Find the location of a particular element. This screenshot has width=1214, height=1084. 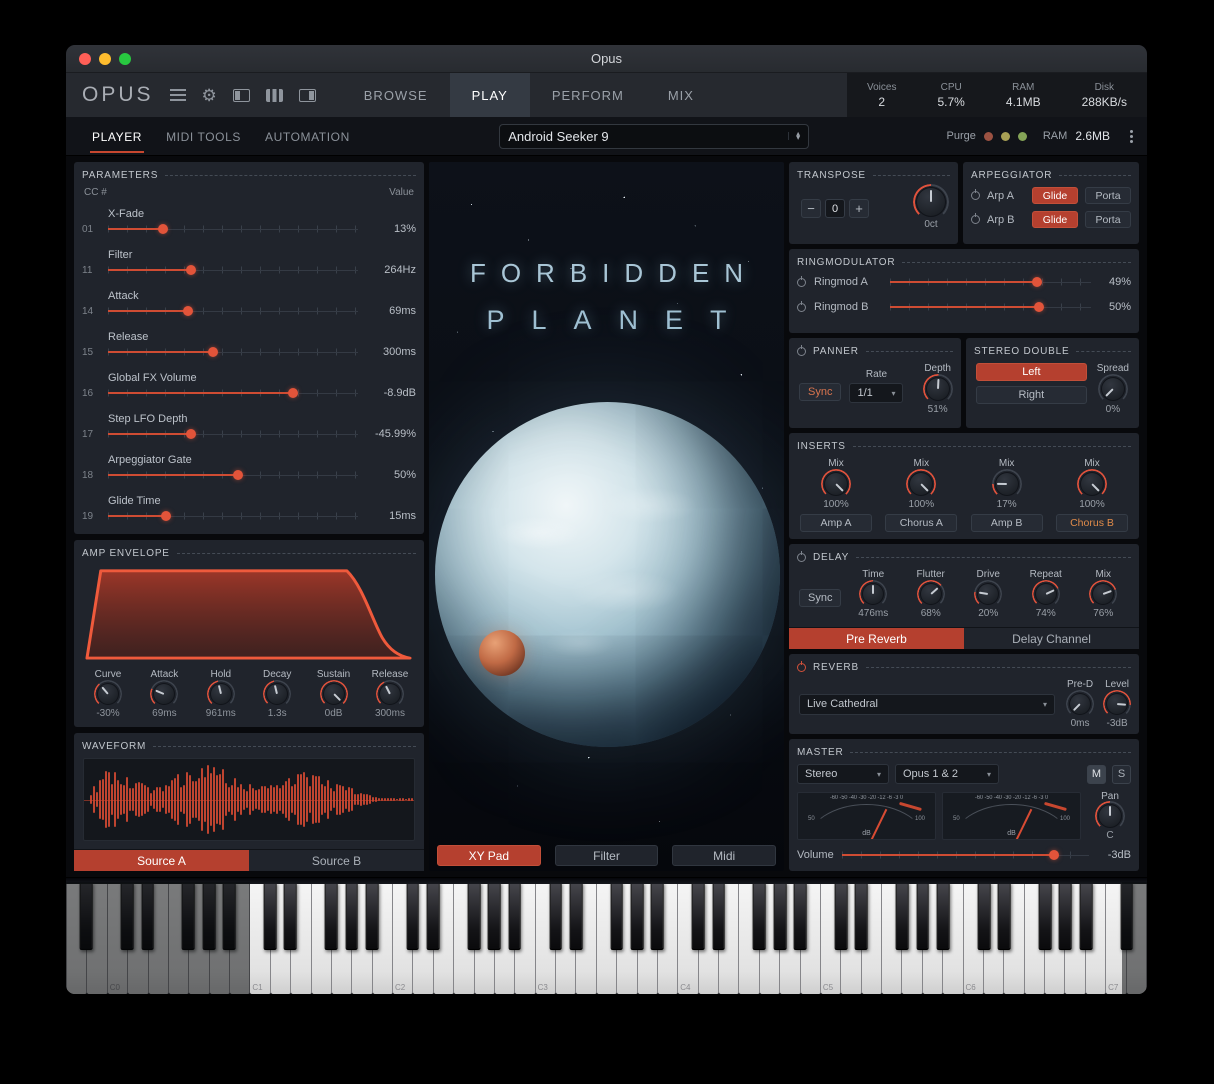

transpose-minus-button: − is located at coordinates (811, 208).